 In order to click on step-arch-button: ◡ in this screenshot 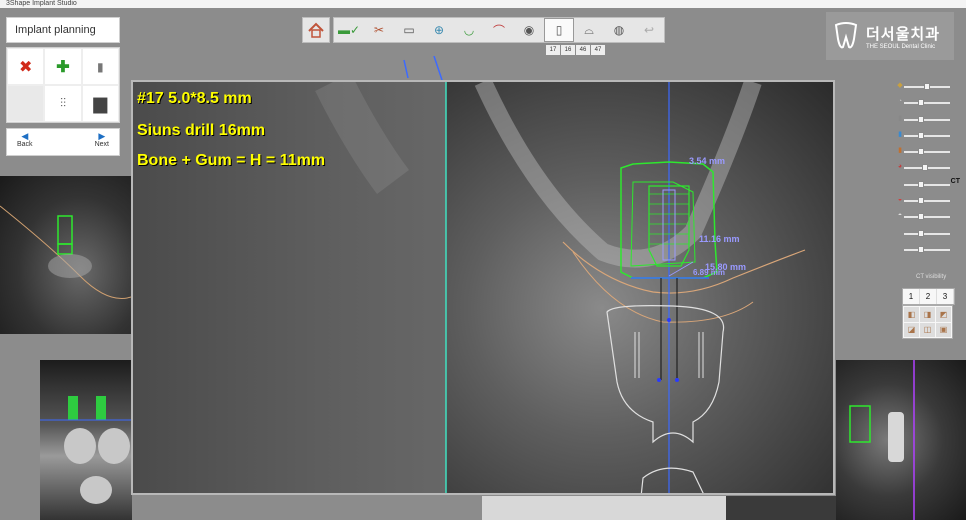, I will do `click(469, 30)`.